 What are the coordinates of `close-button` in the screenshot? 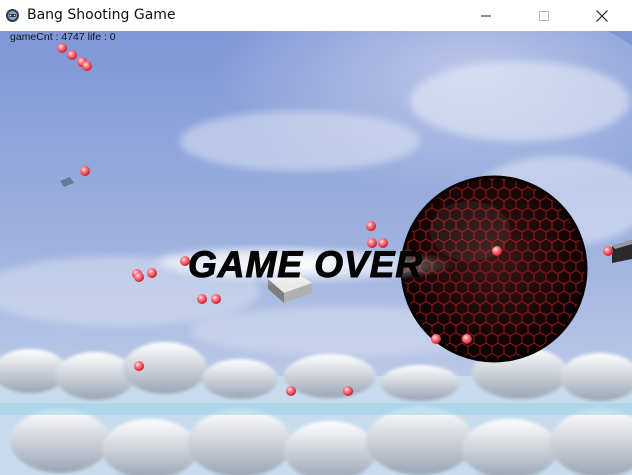 It's located at (602, 15).